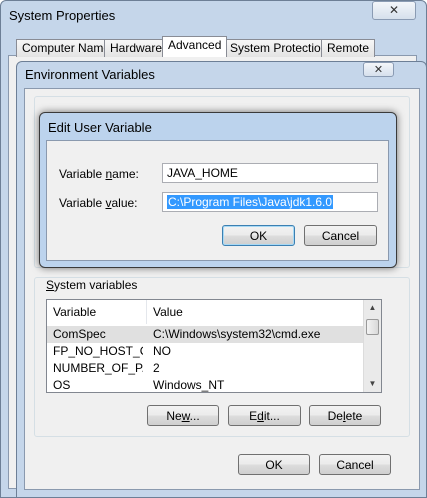 The image size is (427, 498). I want to click on tab-computer-name: Computer Name, so click(66, 48).